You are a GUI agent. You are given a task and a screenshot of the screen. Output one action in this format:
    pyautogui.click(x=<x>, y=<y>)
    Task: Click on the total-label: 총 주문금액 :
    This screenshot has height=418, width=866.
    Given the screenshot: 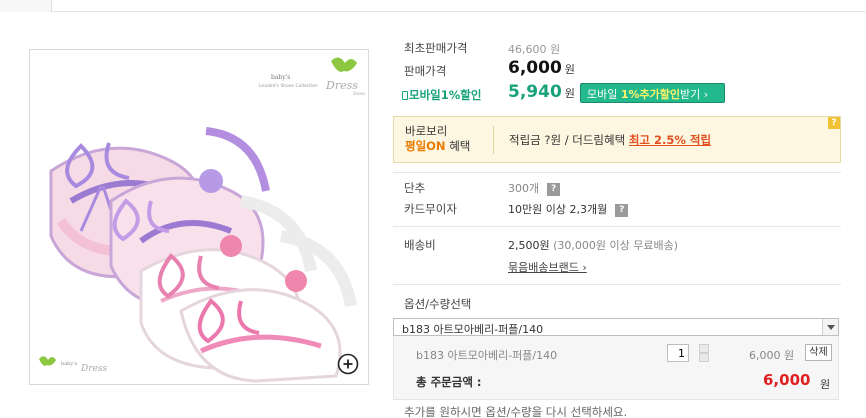 What is the action you would take?
    pyautogui.click(x=449, y=382)
    